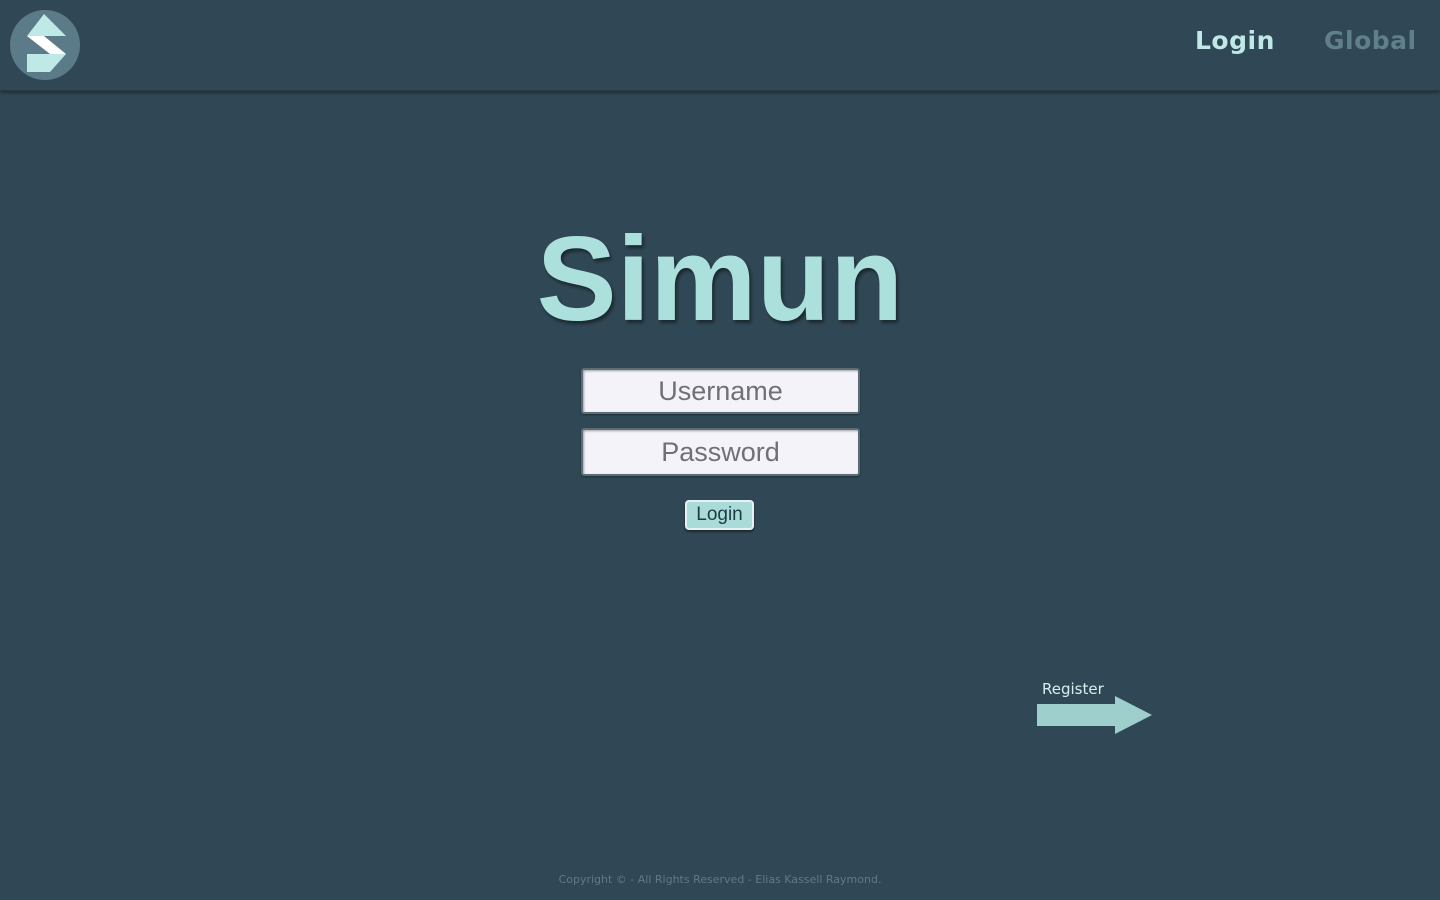 Image resolution: width=1440 pixels, height=900 pixels. Describe the element at coordinates (45, 45) in the screenshot. I see `simun-logo-icon` at that location.